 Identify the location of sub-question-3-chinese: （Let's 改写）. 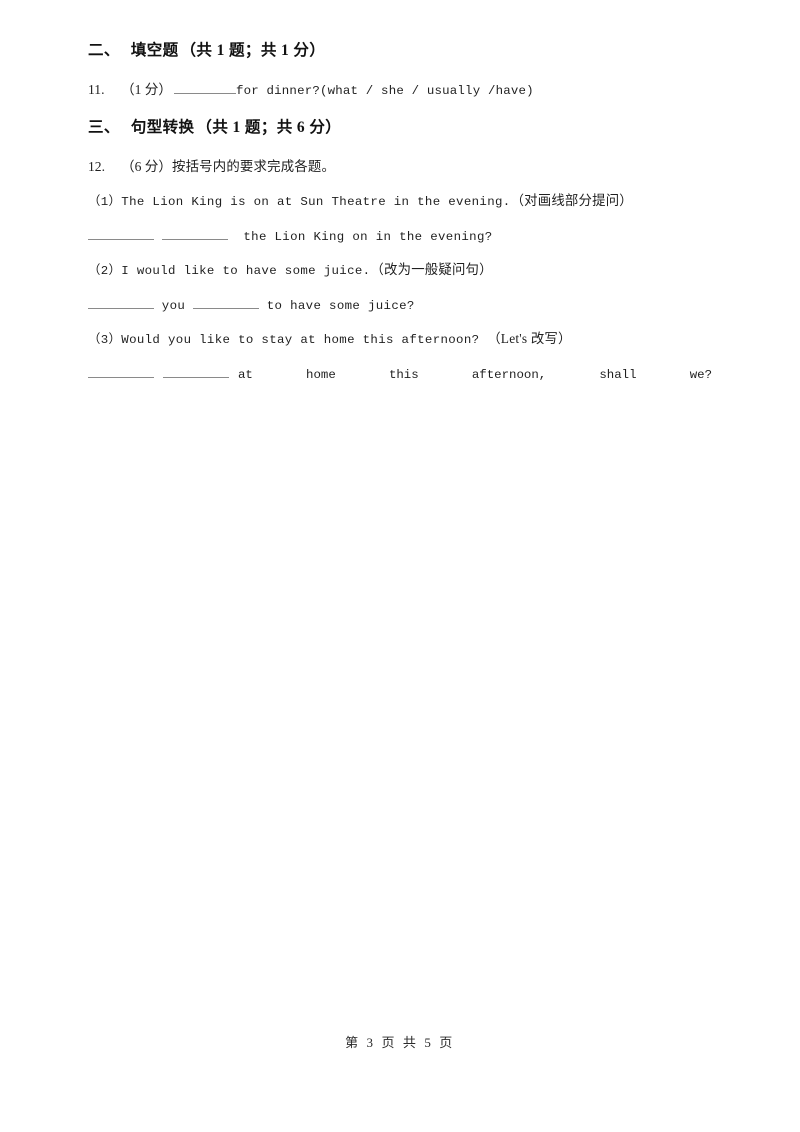
(529, 338).